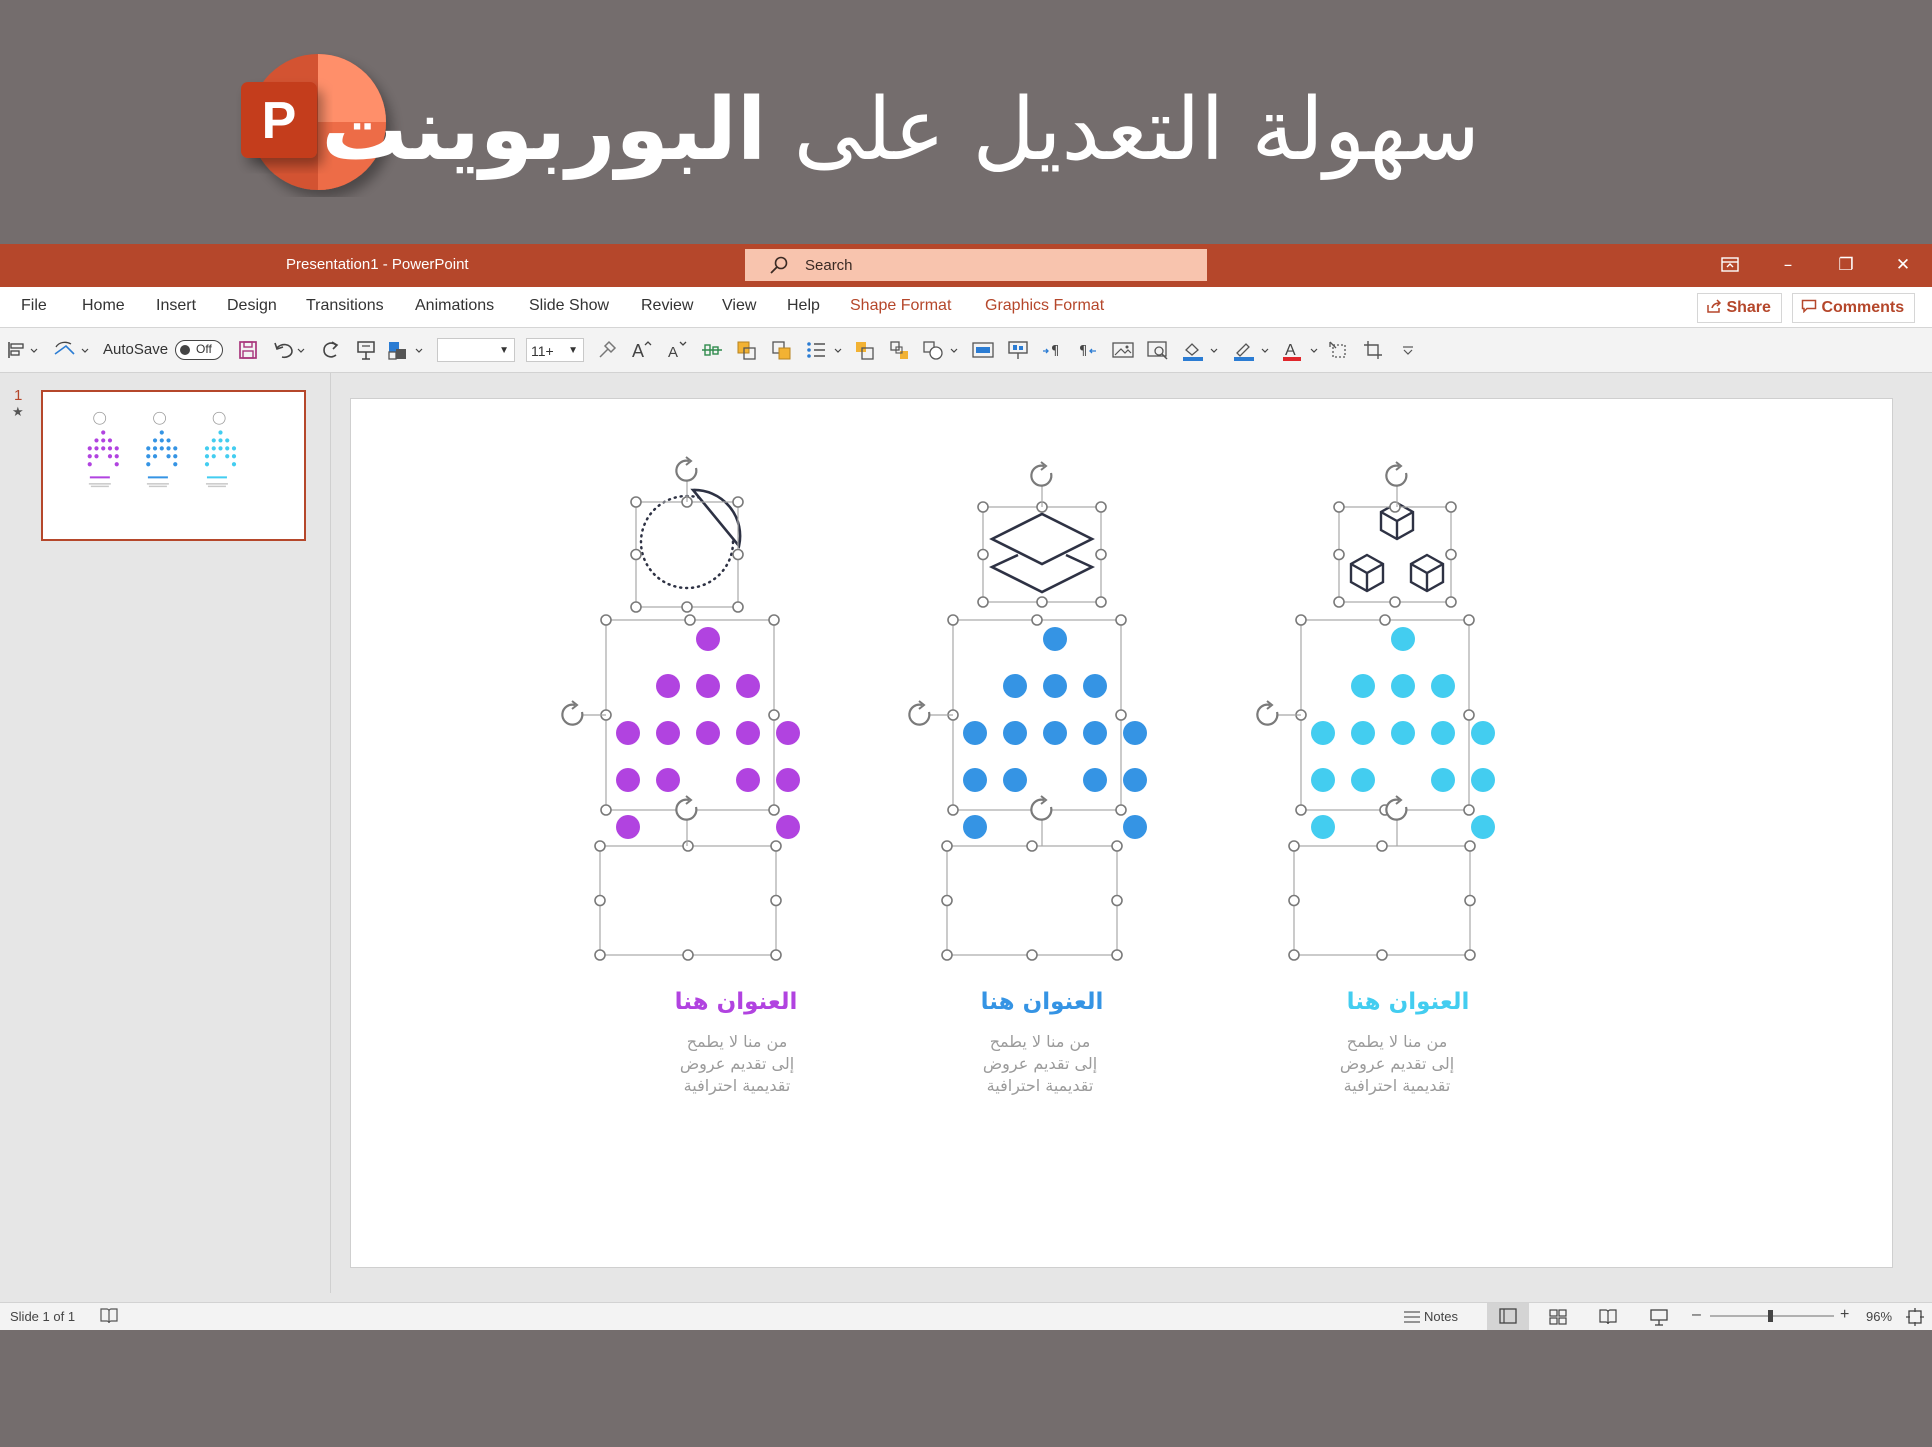 This screenshot has height=1447, width=1932. What do you see at coordinates (1018, 350) in the screenshot?
I see `slide-show-icon` at bounding box center [1018, 350].